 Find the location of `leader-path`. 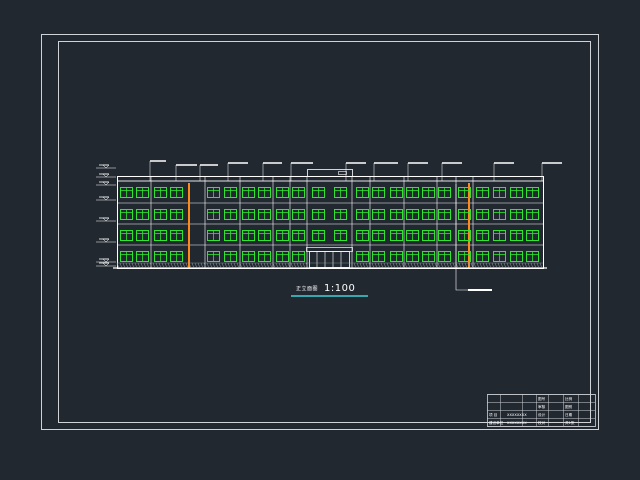

leader-path is located at coordinates (461, 237).